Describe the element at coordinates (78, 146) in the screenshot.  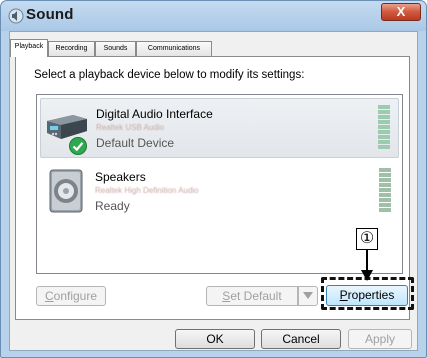
I see `checkmark-icon` at that location.